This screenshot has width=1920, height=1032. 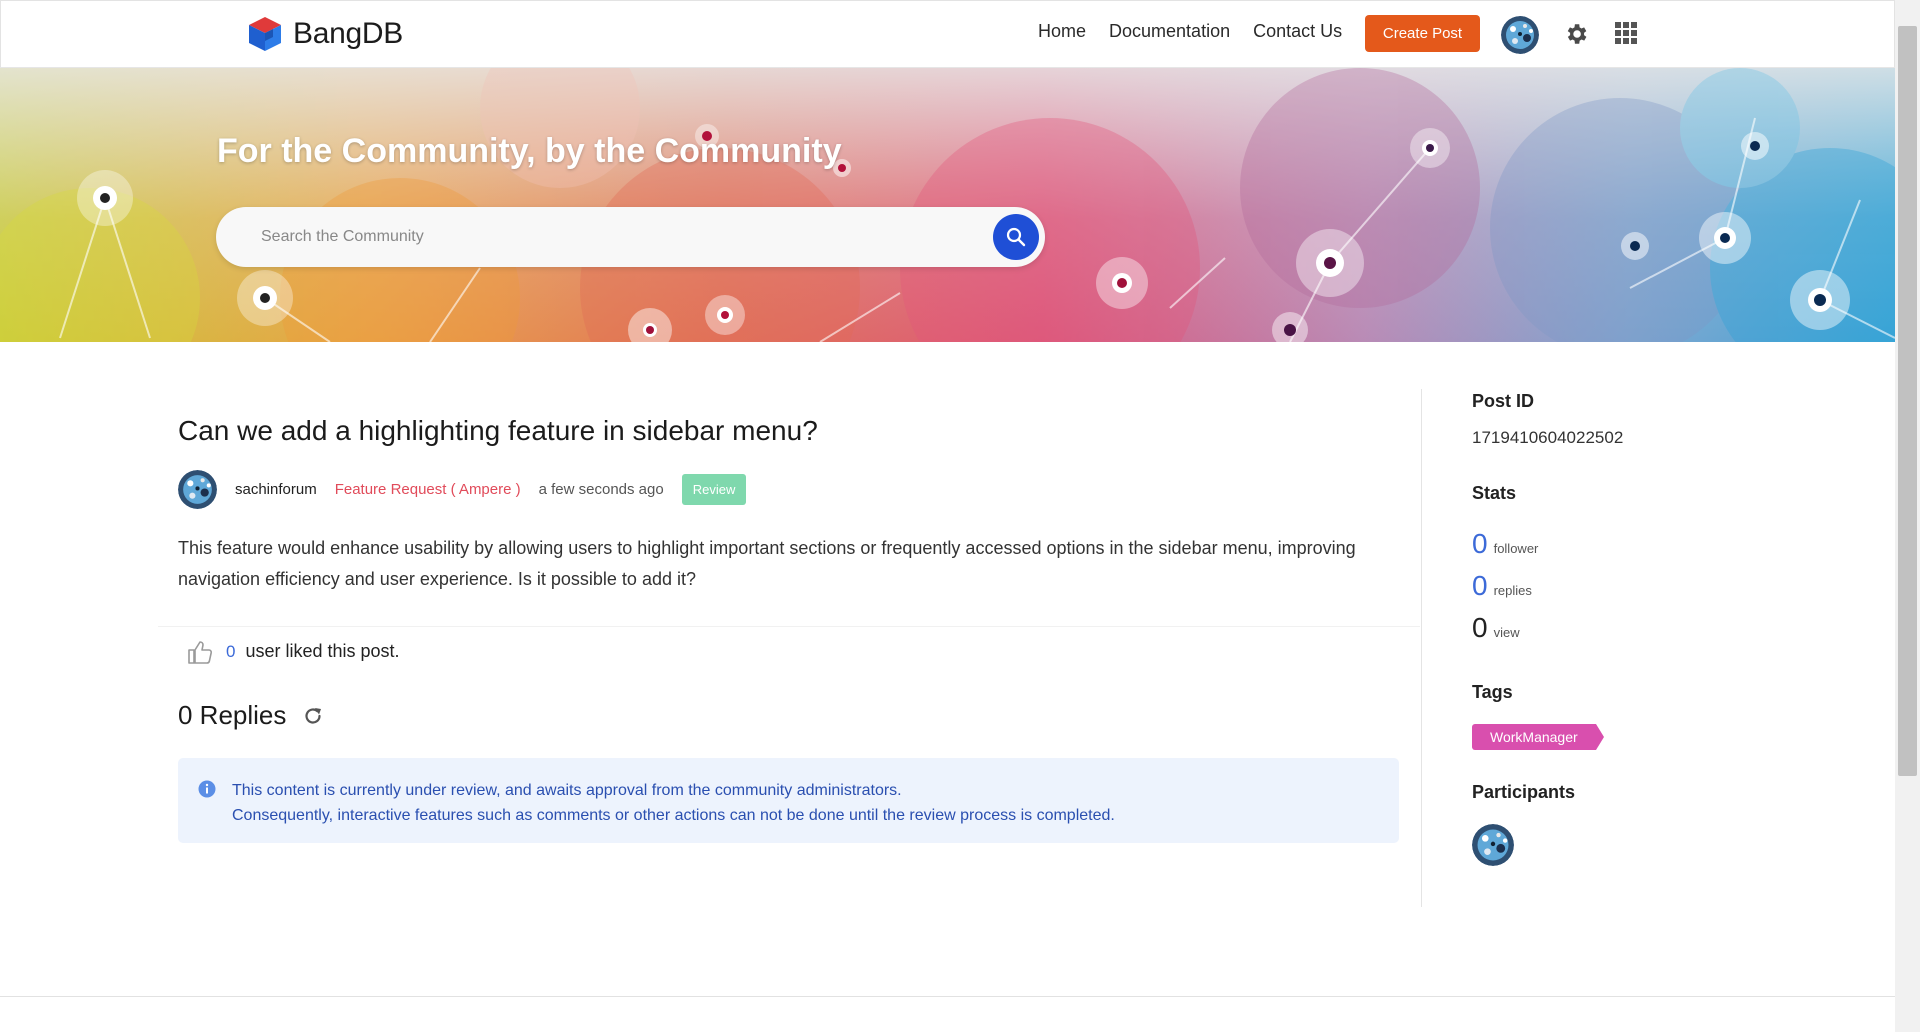 I want to click on author-avatar, so click(x=197, y=489).